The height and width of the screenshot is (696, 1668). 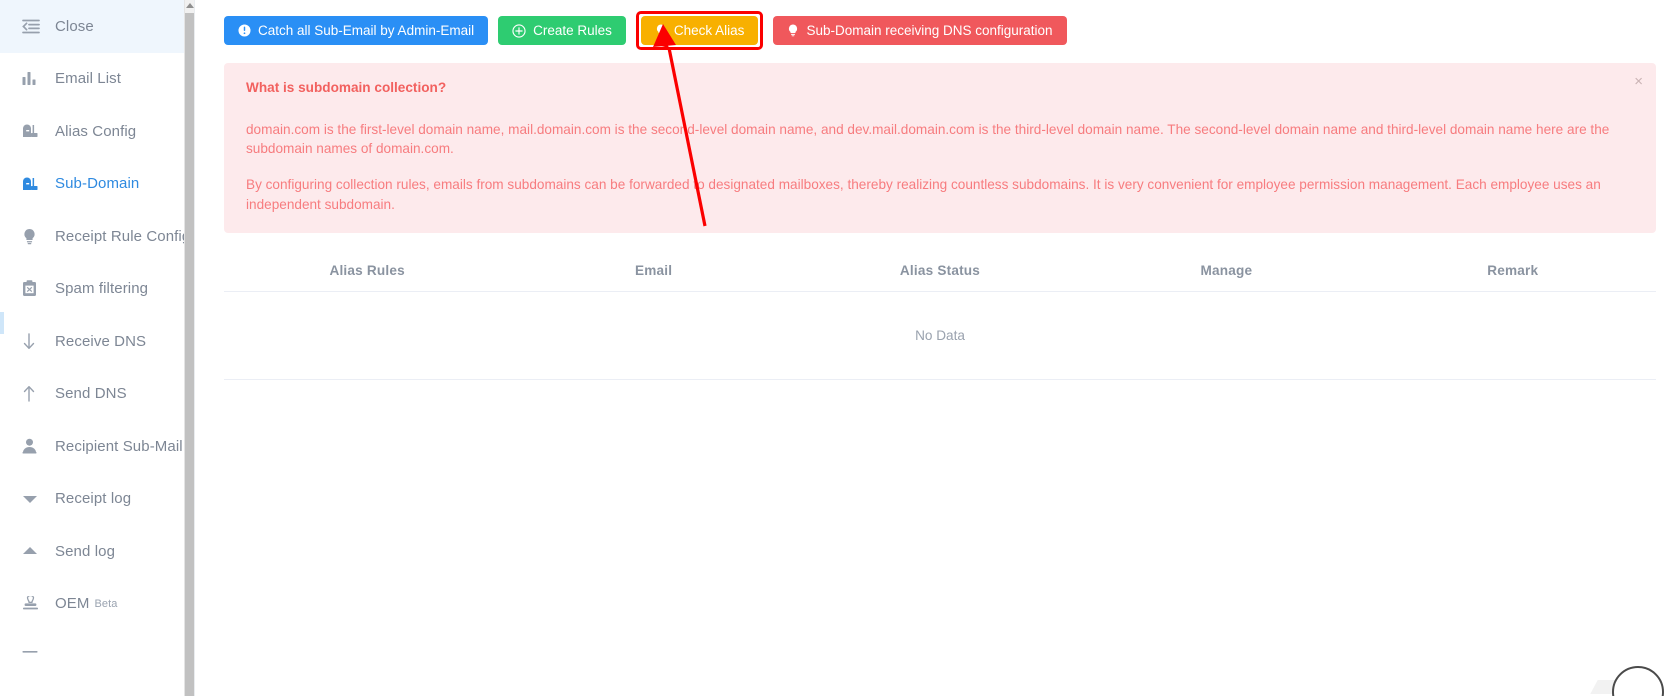 What do you see at coordinates (106, 603) in the screenshot?
I see `sidebar-item-badge: Beta` at bounding box center [106, 603].